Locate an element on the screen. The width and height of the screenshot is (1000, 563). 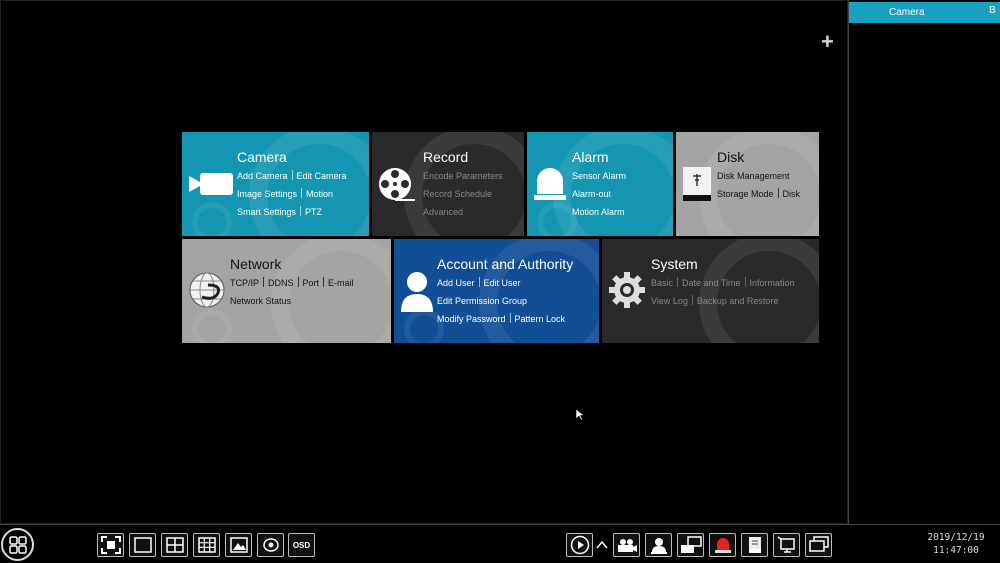
tile-title: Record is located at coordinates (446, 157).